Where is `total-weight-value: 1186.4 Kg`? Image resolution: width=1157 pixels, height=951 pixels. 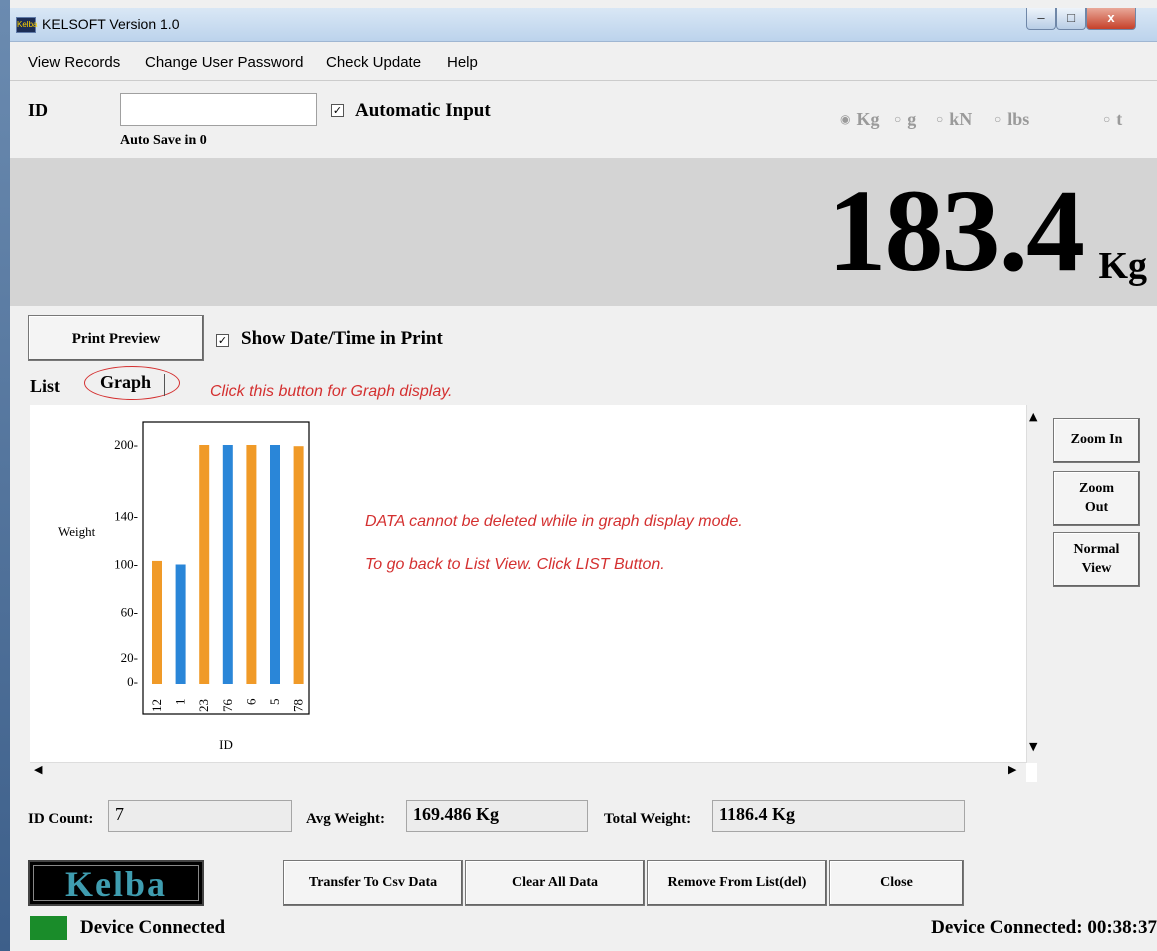
total-weight-value: 1186.4 Kg is located at coordinates (838, 816).